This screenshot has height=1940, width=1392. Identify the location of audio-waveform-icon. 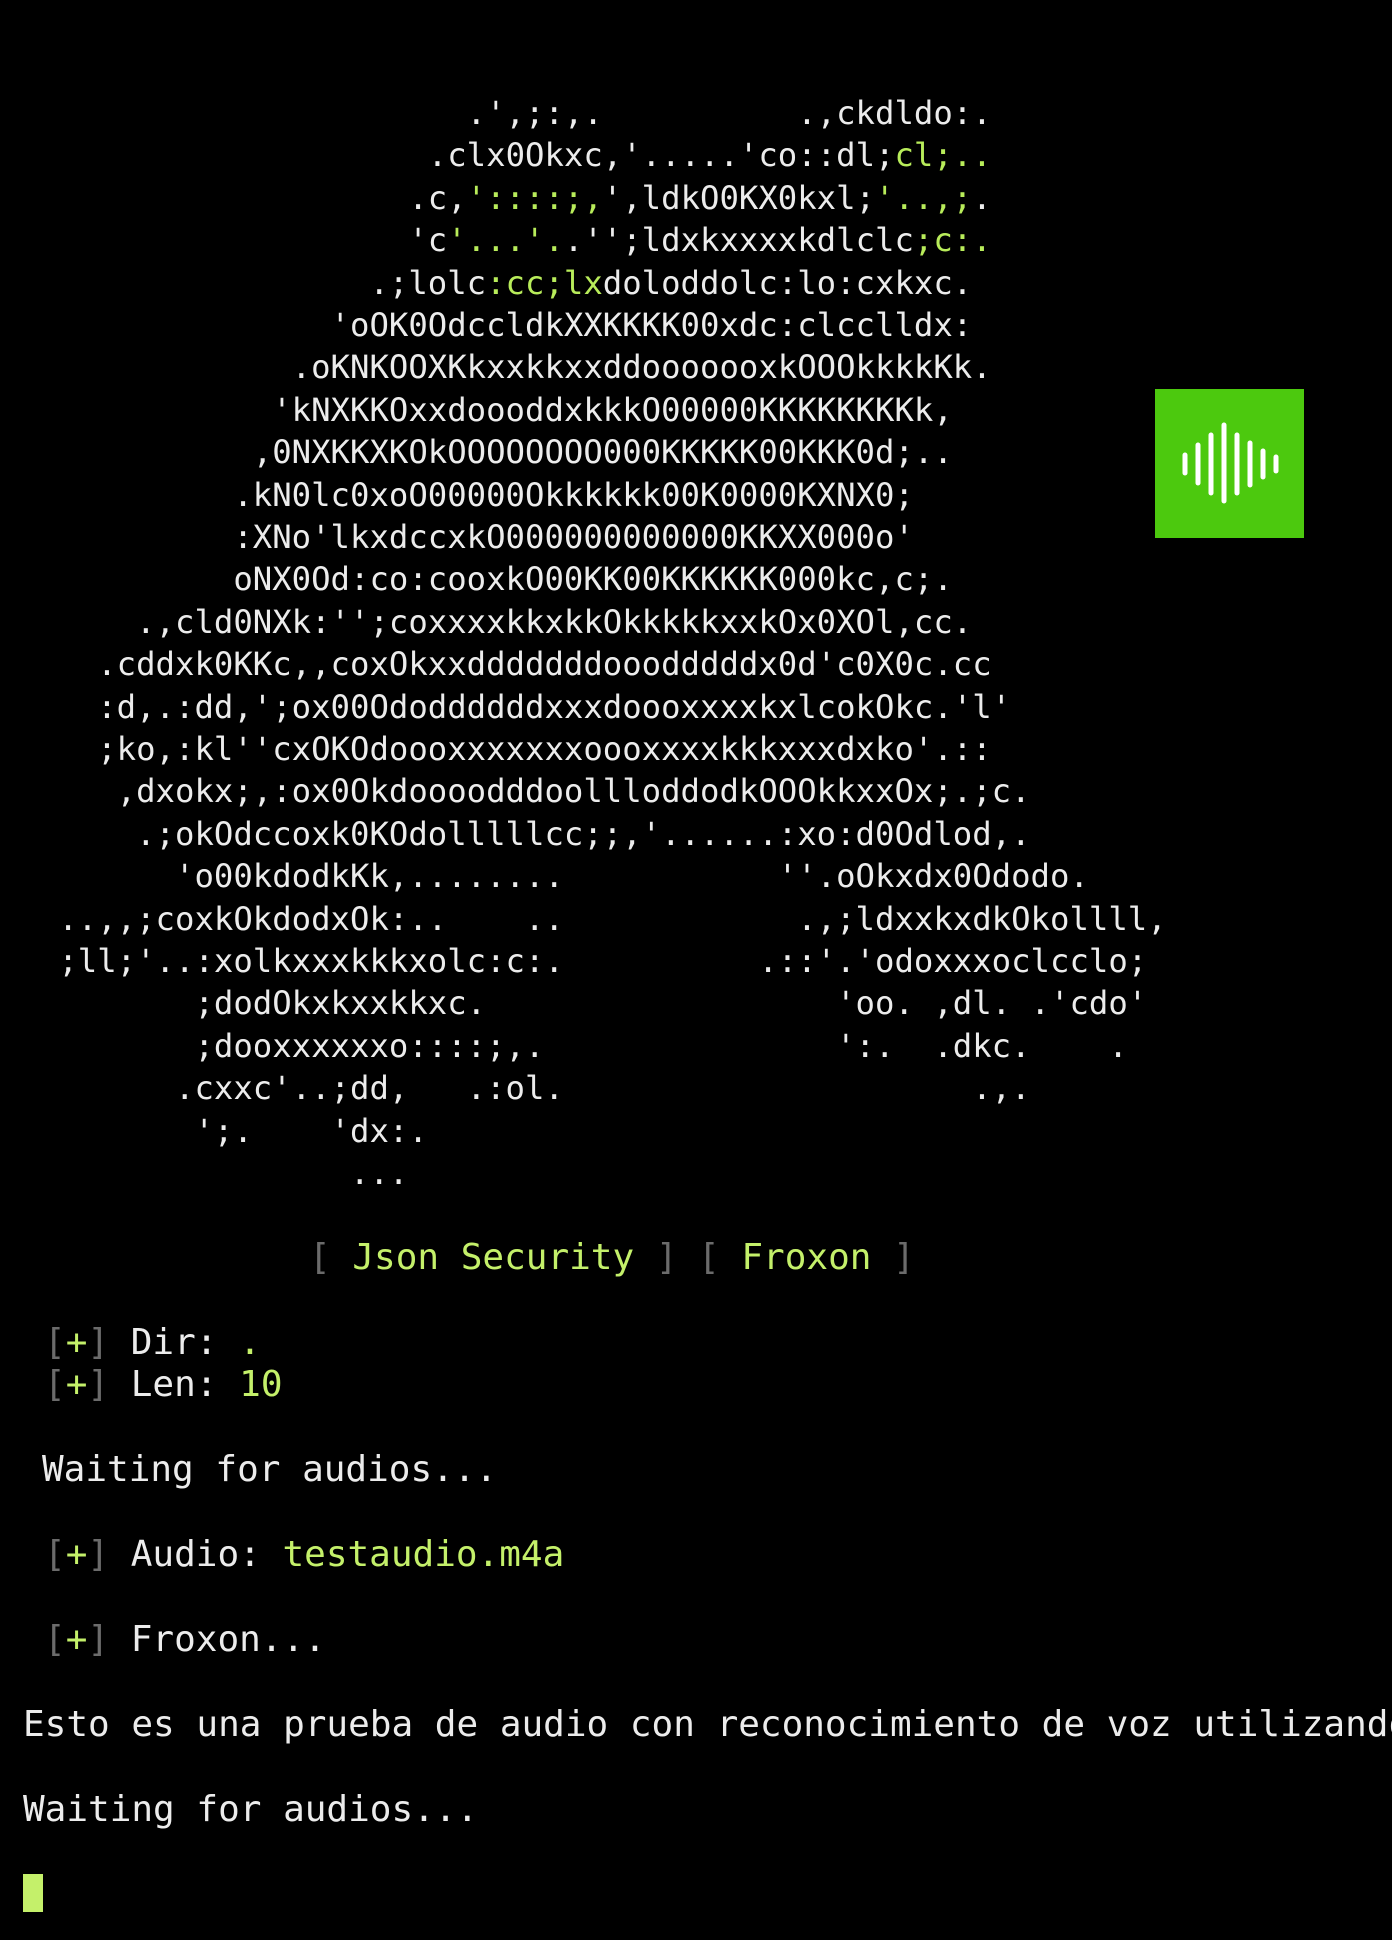
(1229, 463).